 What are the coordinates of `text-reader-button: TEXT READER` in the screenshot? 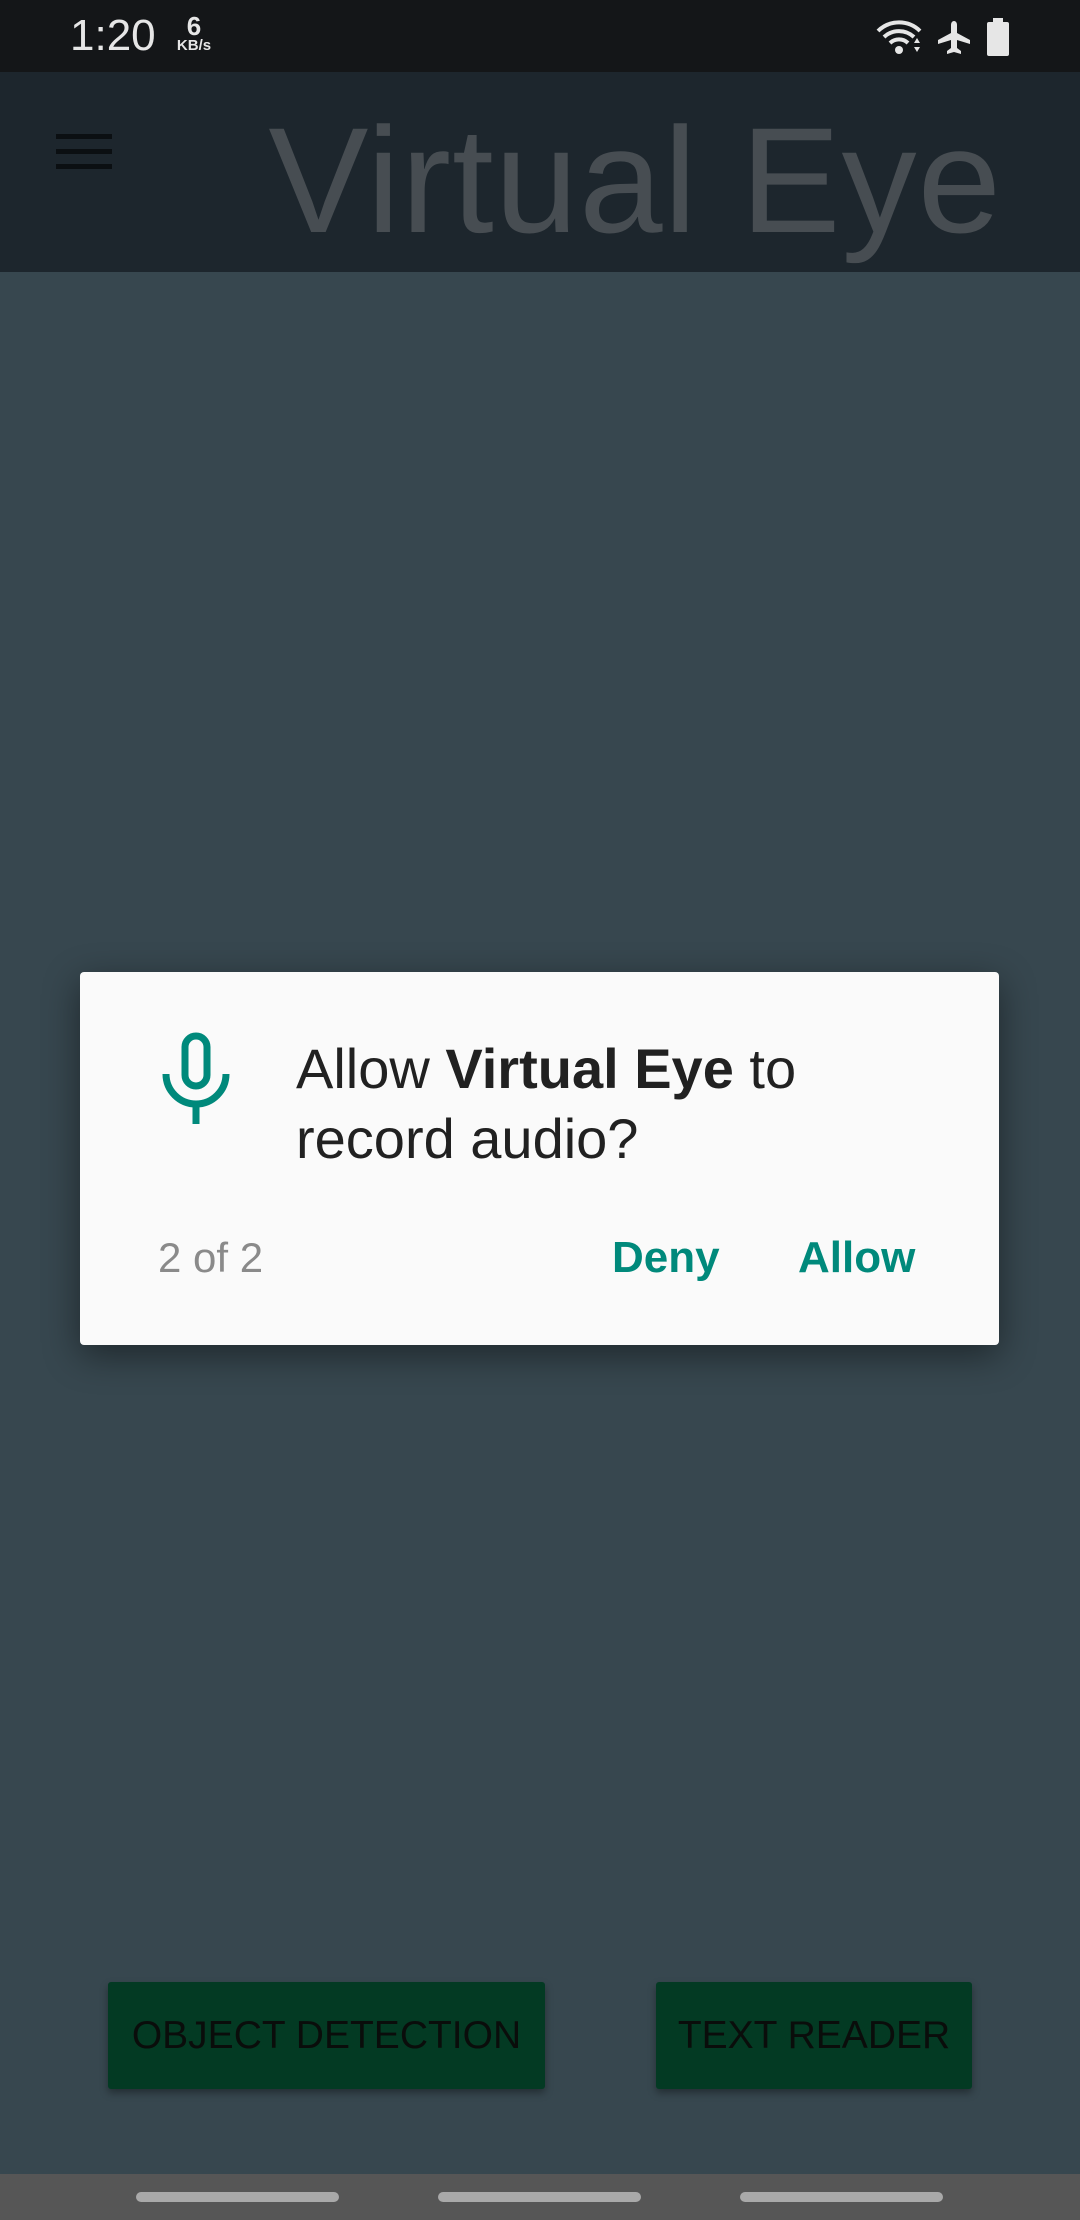 It's located at (814, 2035).